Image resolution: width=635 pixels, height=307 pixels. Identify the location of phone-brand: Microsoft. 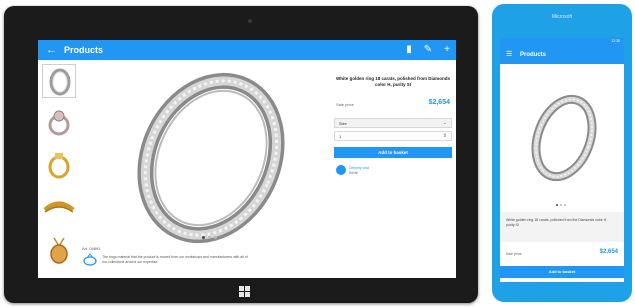
(562, 17).